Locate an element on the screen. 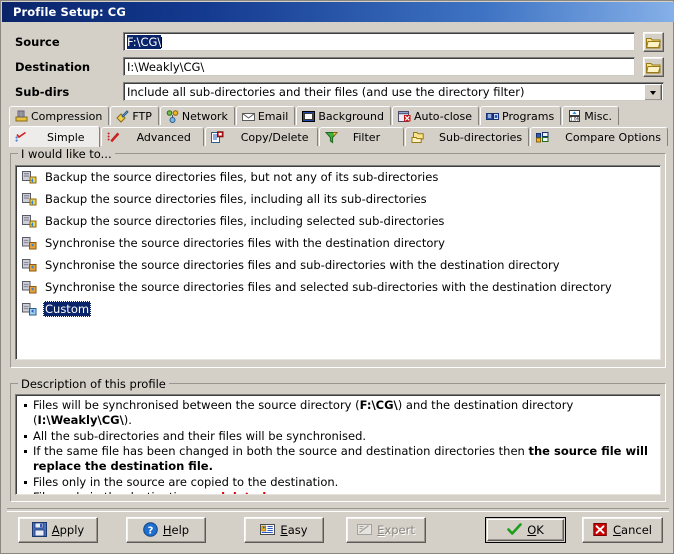  desc-text: Files only in the destination are is located at coordinates (125, 492).